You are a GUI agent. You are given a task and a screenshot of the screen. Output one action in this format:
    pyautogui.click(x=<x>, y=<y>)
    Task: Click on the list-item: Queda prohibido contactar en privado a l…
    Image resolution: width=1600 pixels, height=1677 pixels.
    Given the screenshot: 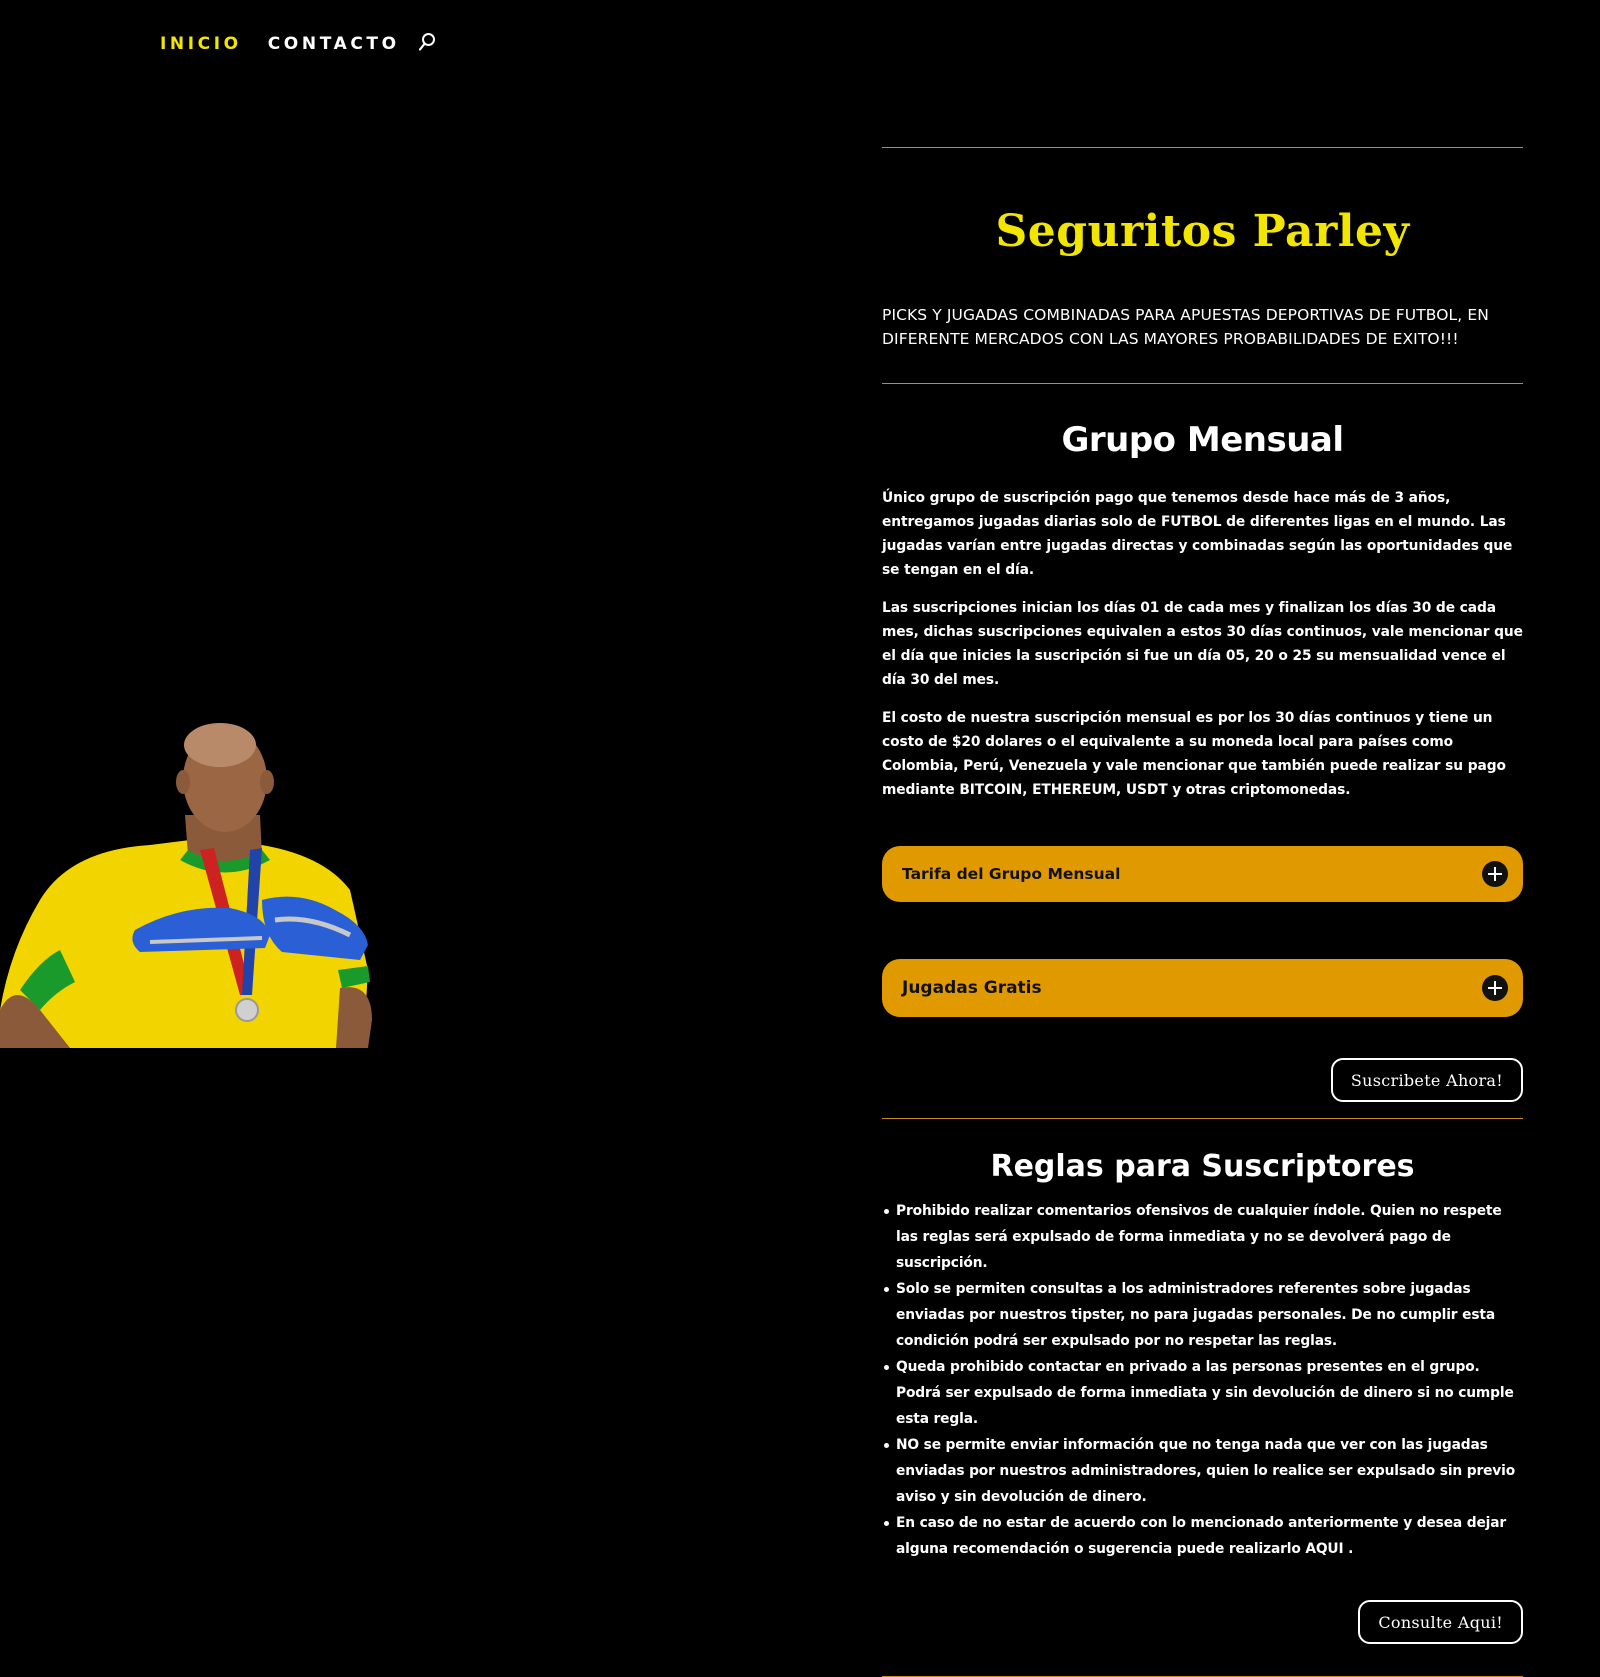 What is the action you would take?
    pyautogui.click(x=1203, y=1393)
    